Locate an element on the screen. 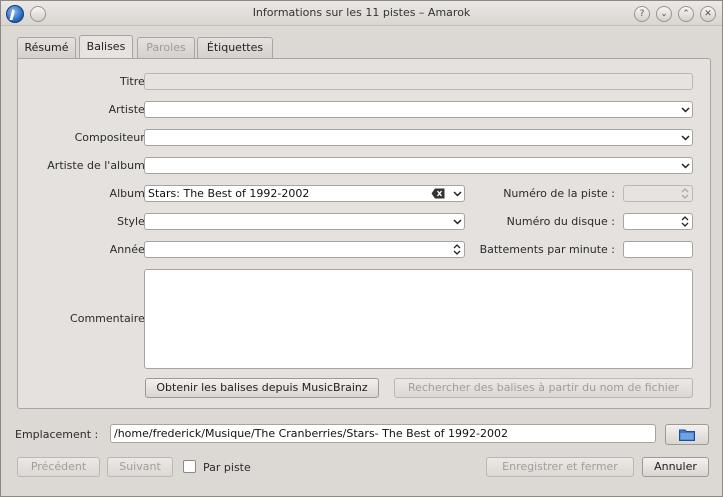 The width and height of the screenshot is (723, 497). browse-button is located at coordinates (687, 434).